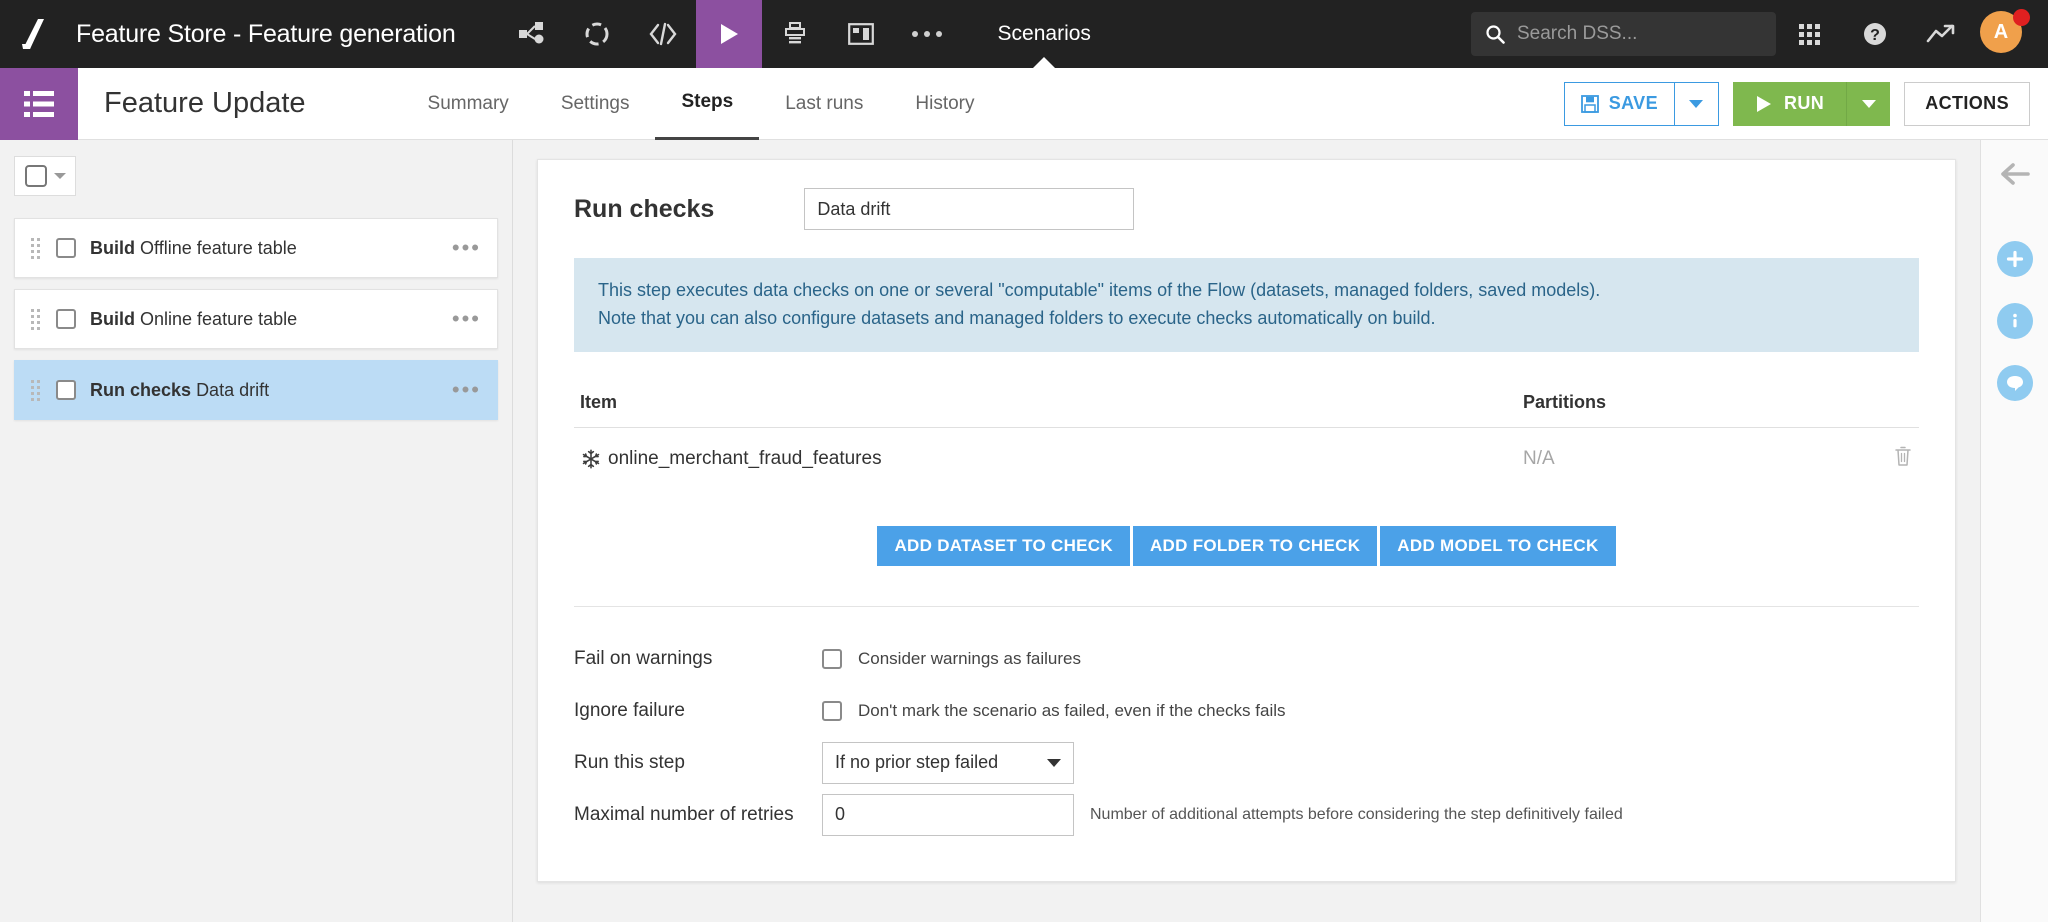  What do you see at coordinates (707, 104) in the screenshot?
I see `tab-steps: Steps` at bounding box center [707, 104].